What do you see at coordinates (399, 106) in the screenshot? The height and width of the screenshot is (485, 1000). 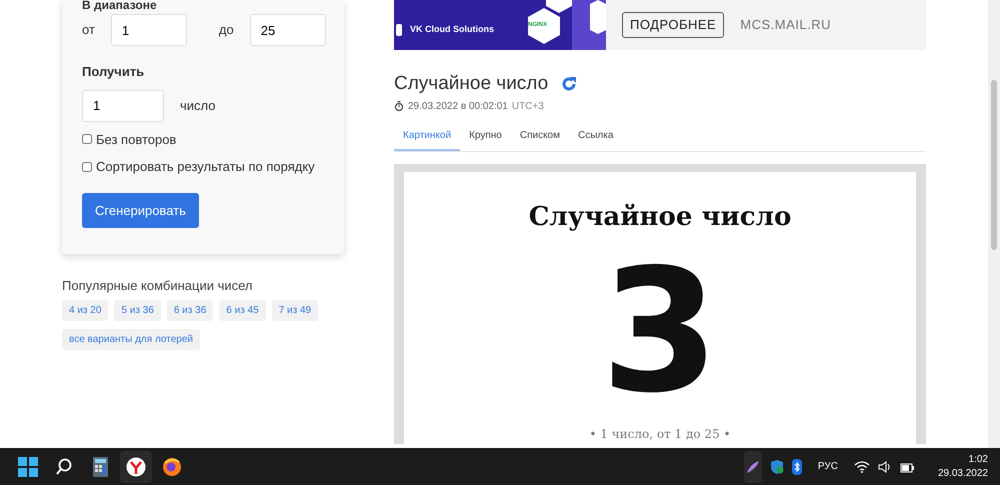 I see `stopwatch-icon` at bounding box center [399, 106].